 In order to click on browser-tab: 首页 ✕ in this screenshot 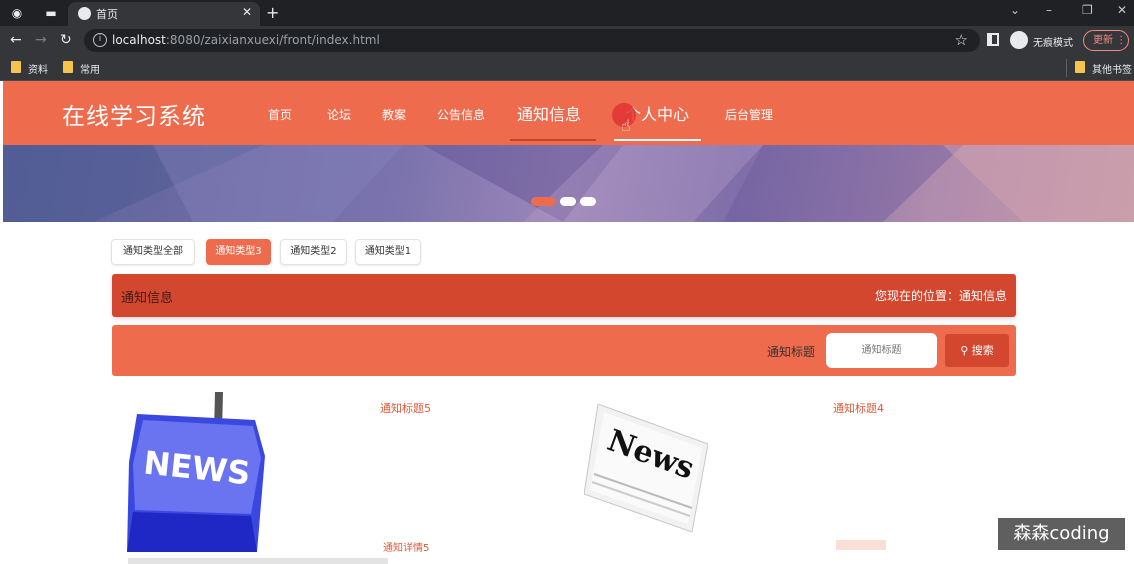, I will do `click(164, 14)`.